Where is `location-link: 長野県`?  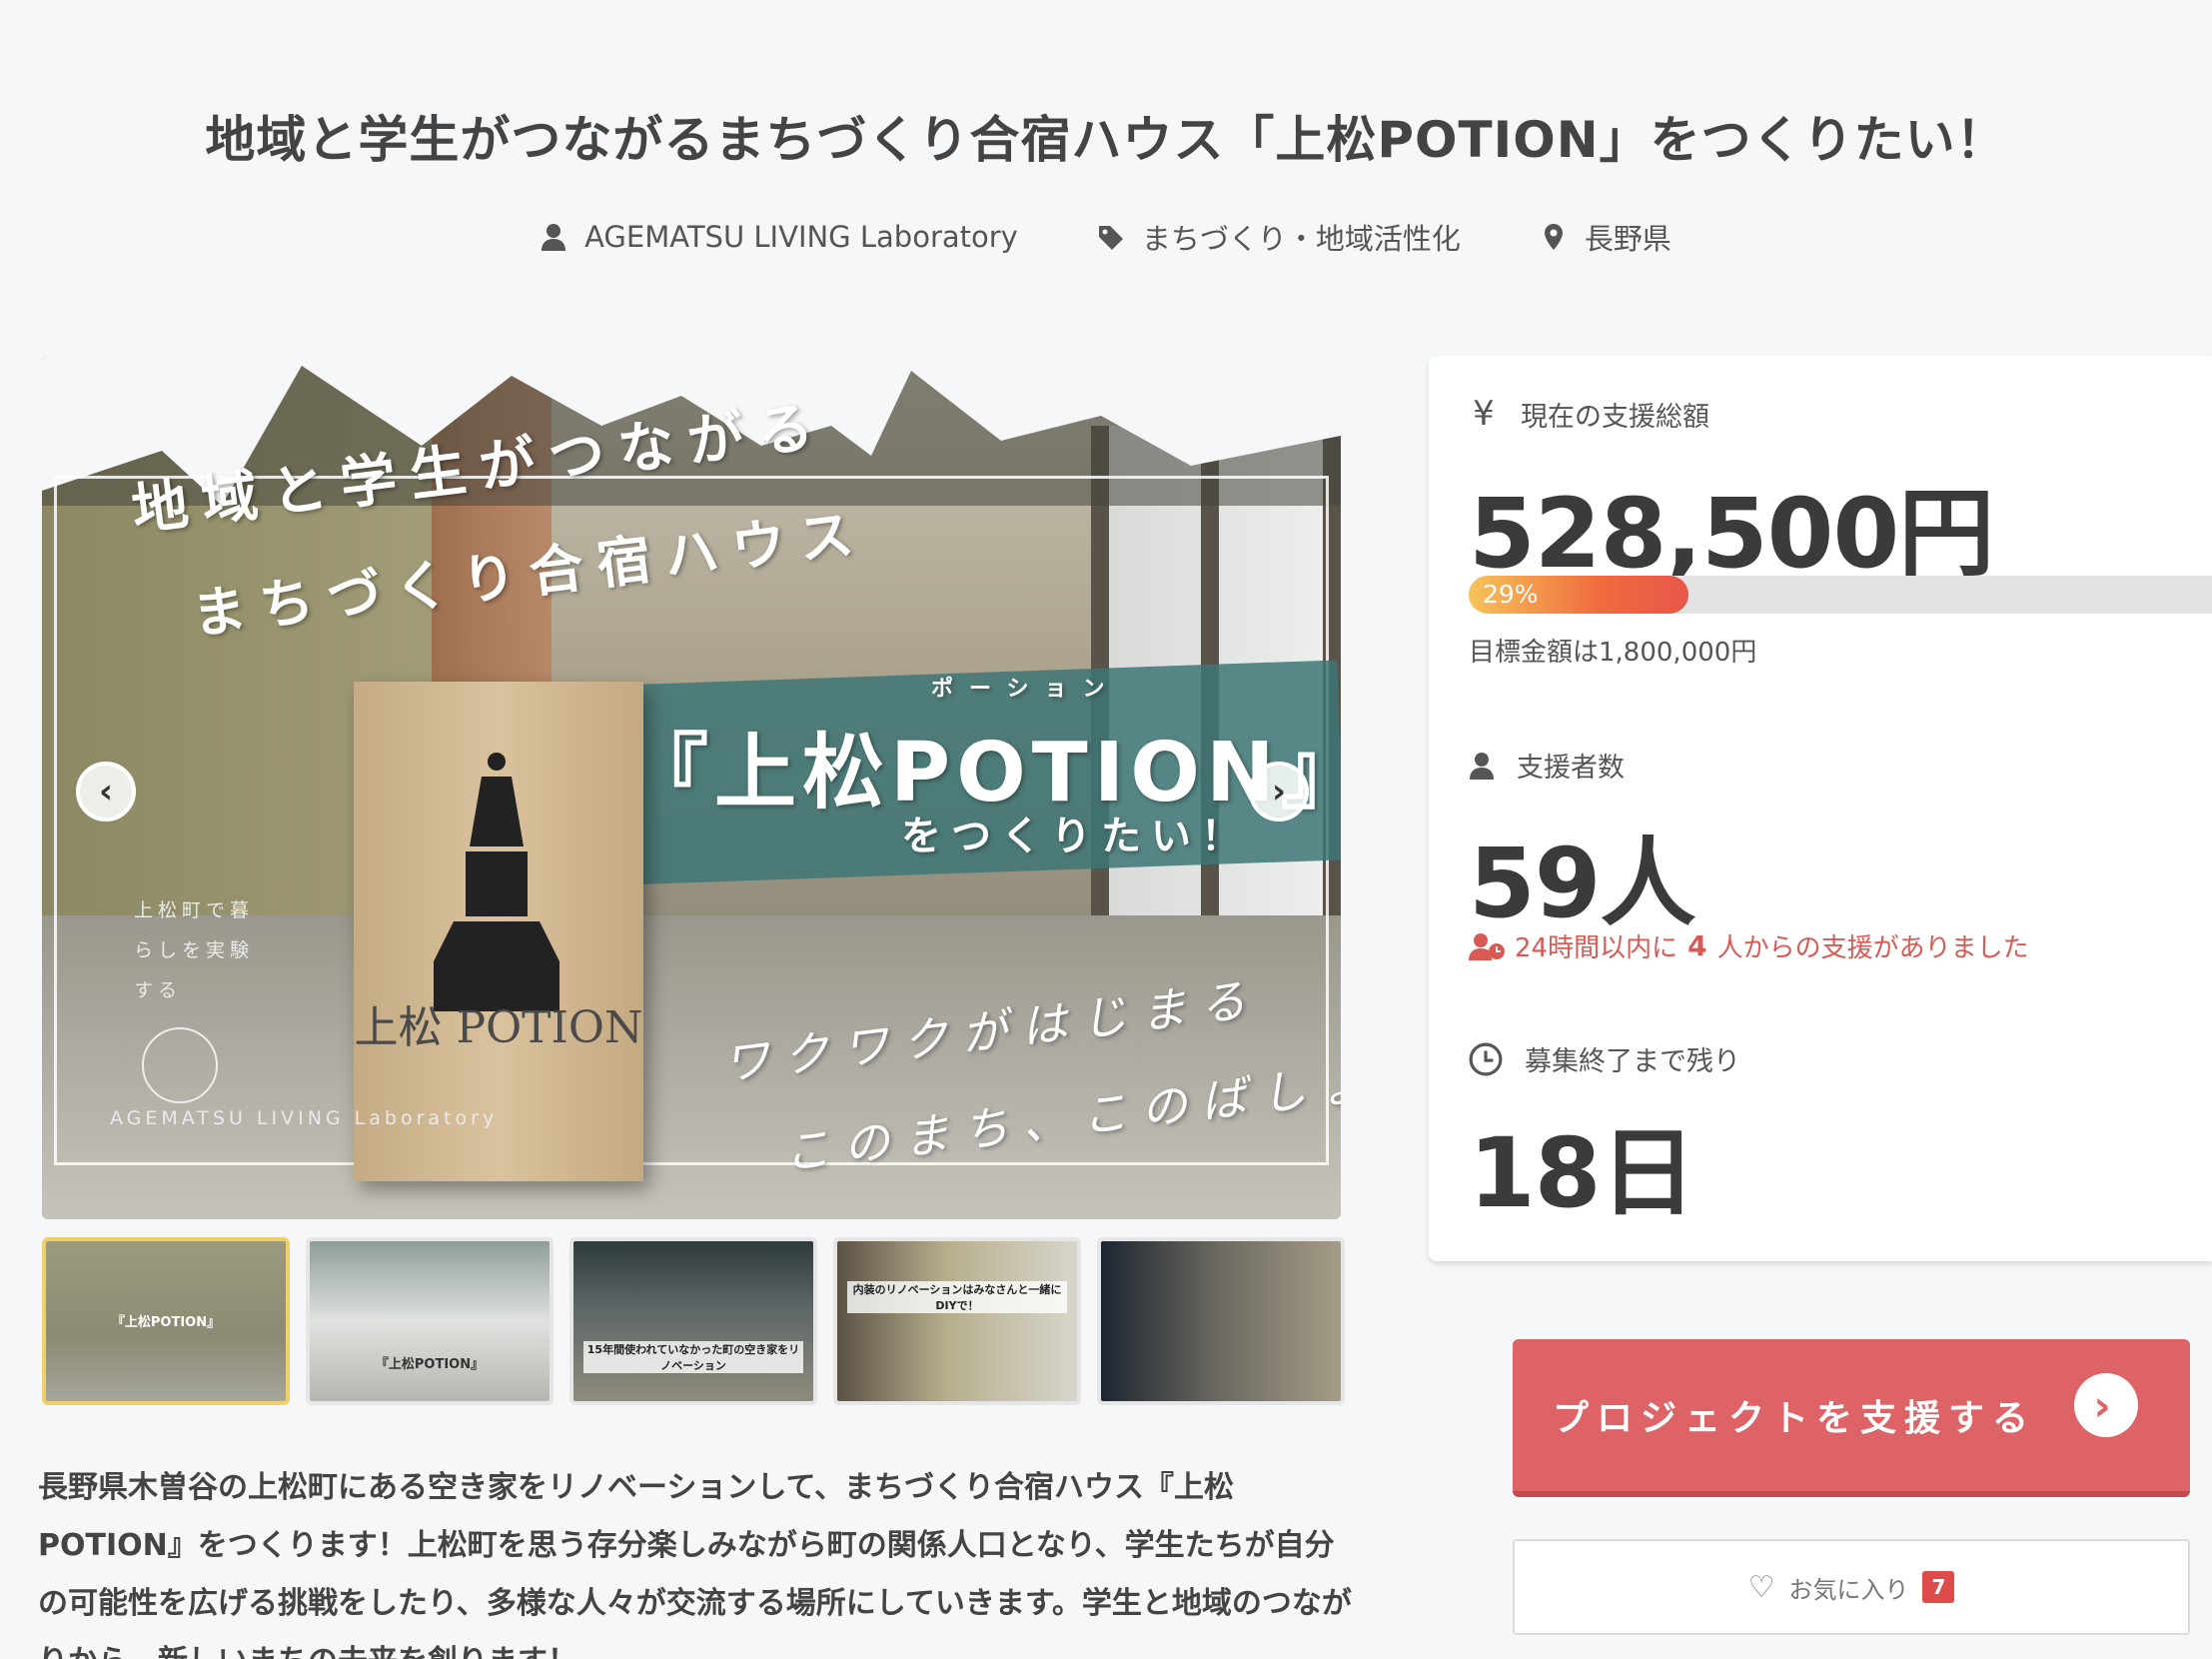
location-link: 長野県 is located at coordinates (1606, 237).